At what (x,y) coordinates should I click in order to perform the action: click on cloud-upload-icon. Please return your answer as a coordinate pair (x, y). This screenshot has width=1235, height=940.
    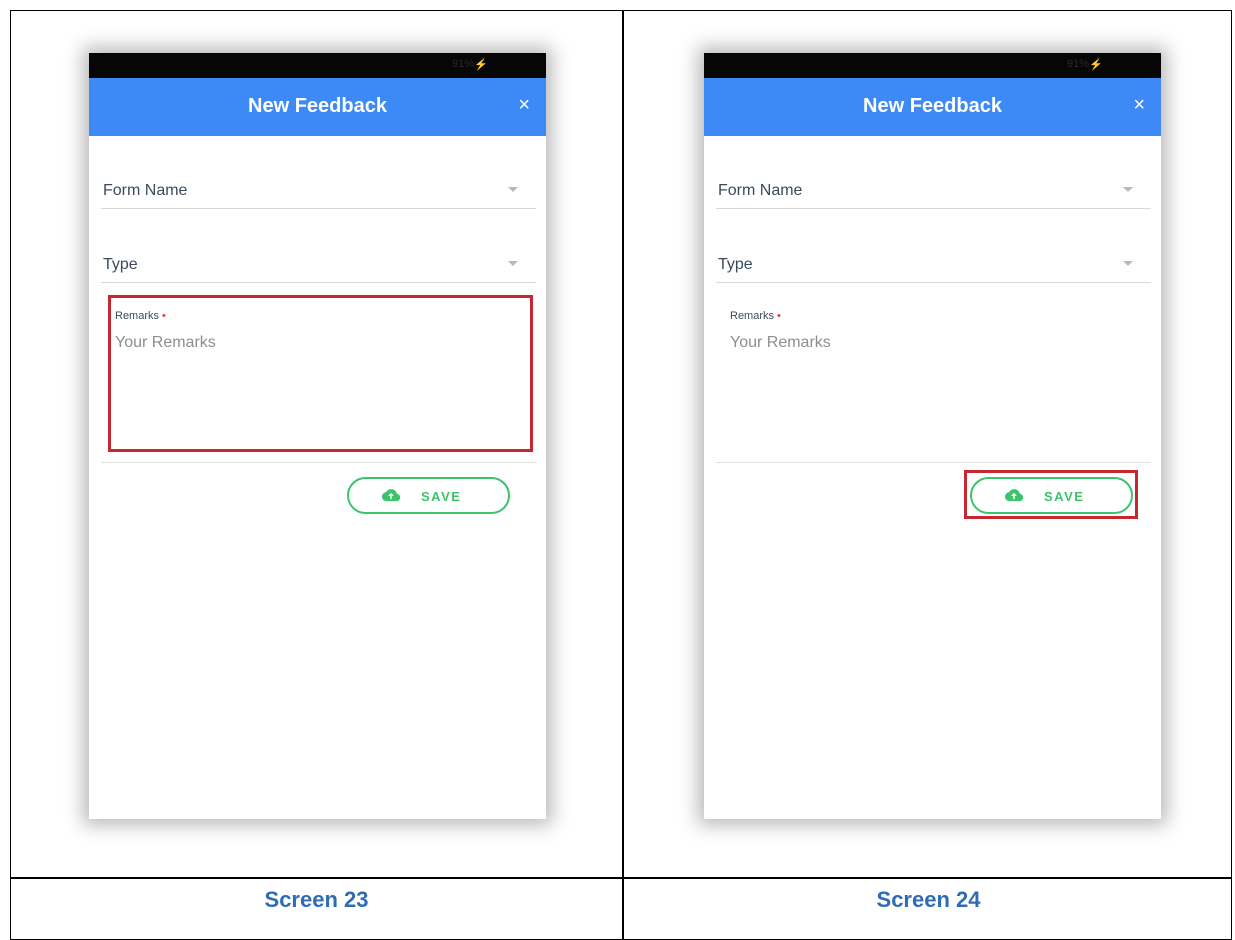
    Looking at the image, I should click on (391, 495).